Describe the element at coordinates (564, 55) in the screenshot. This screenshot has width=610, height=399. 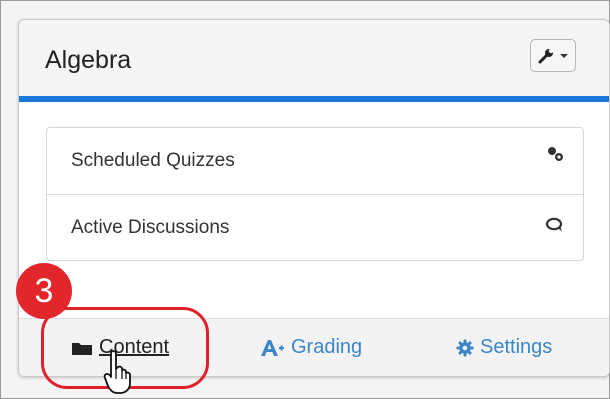
I see `caret-down-icon` at that location.